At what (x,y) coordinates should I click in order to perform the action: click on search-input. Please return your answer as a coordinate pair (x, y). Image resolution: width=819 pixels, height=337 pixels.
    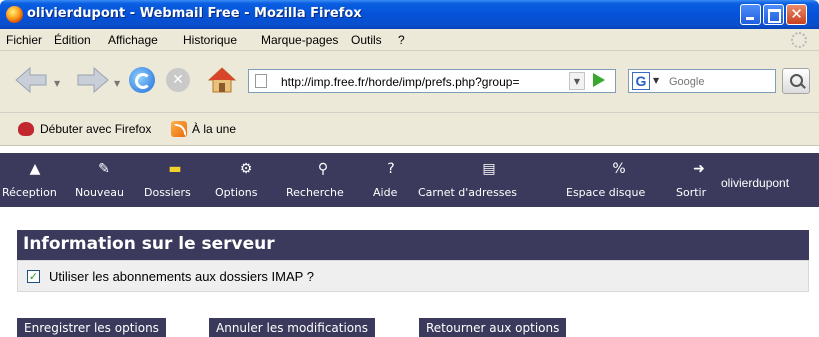
    Looking at the image, I should click on (719, 82).